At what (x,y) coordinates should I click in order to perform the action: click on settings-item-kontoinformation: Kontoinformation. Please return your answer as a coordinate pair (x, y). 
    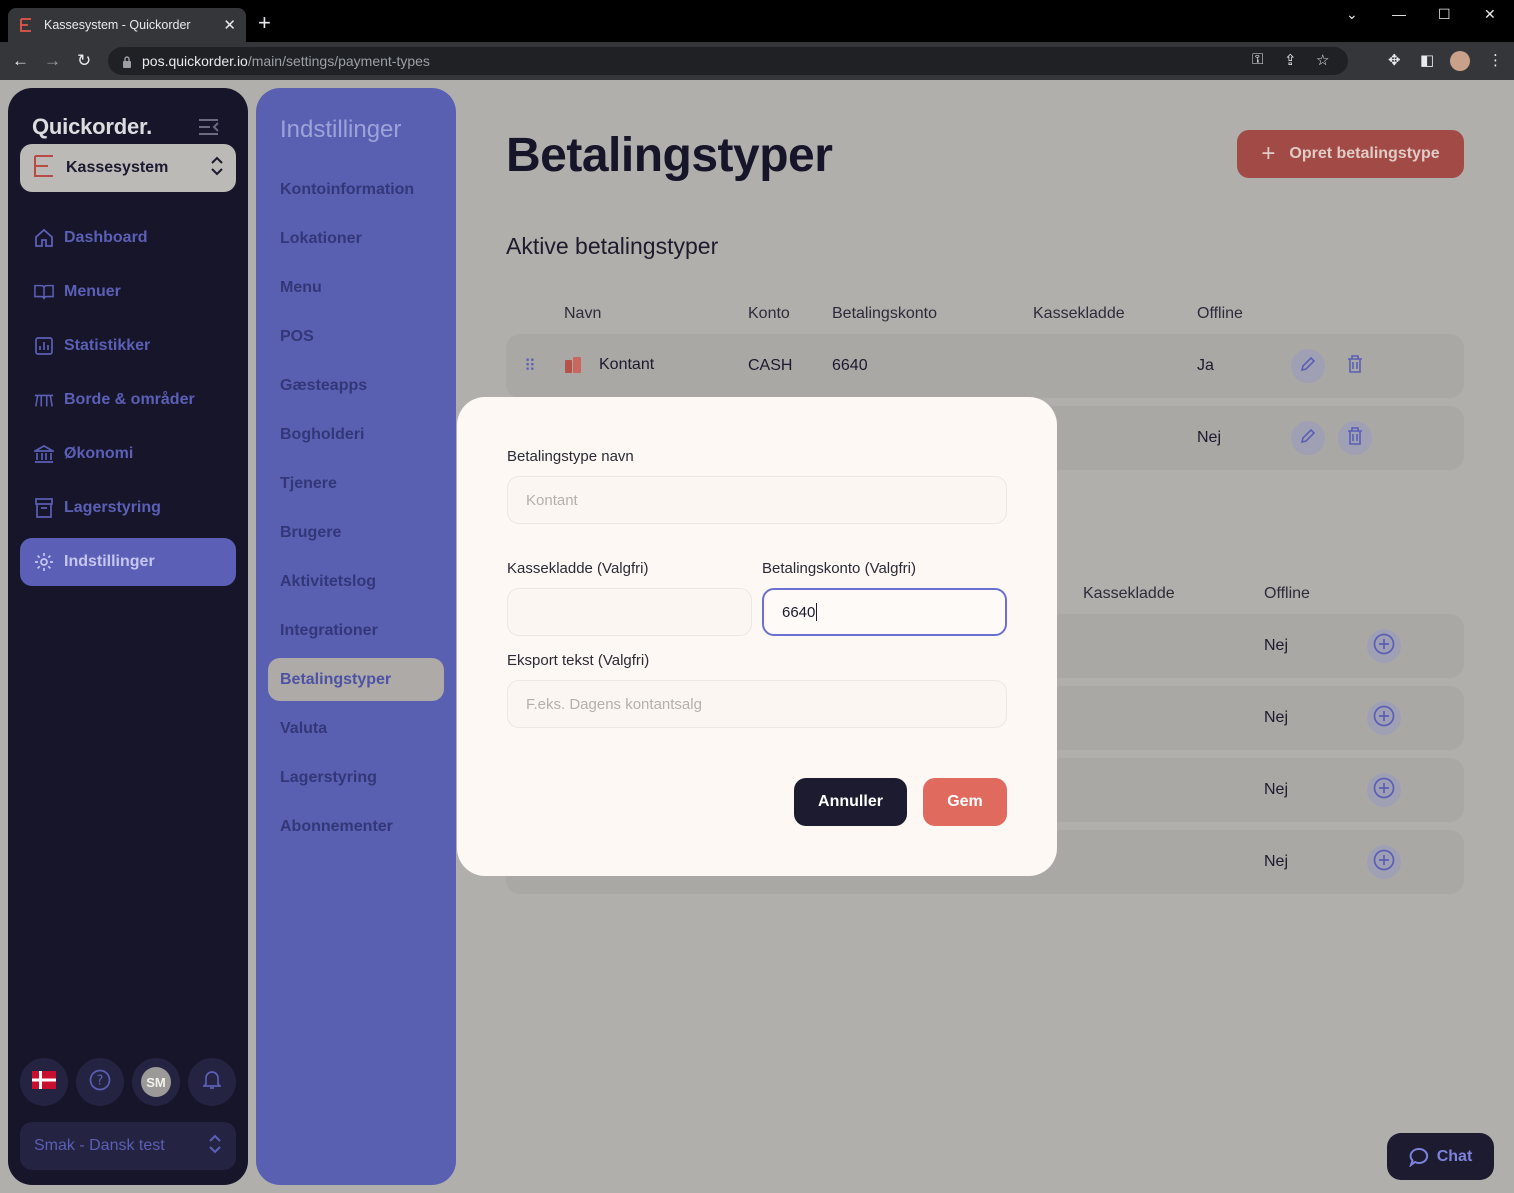
    Looking at the image, I should click on (356, 189).